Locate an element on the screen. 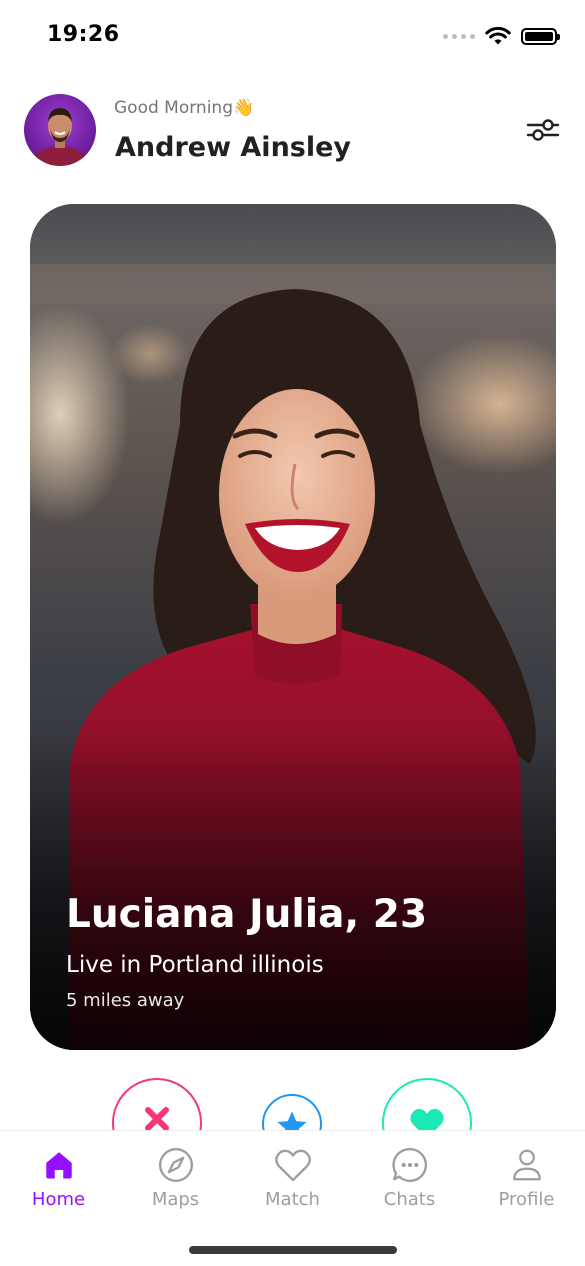 The width and height of the screenshot is (585, 1266). user-name: Andrew Ainsley is located at coordinates (233, 147).